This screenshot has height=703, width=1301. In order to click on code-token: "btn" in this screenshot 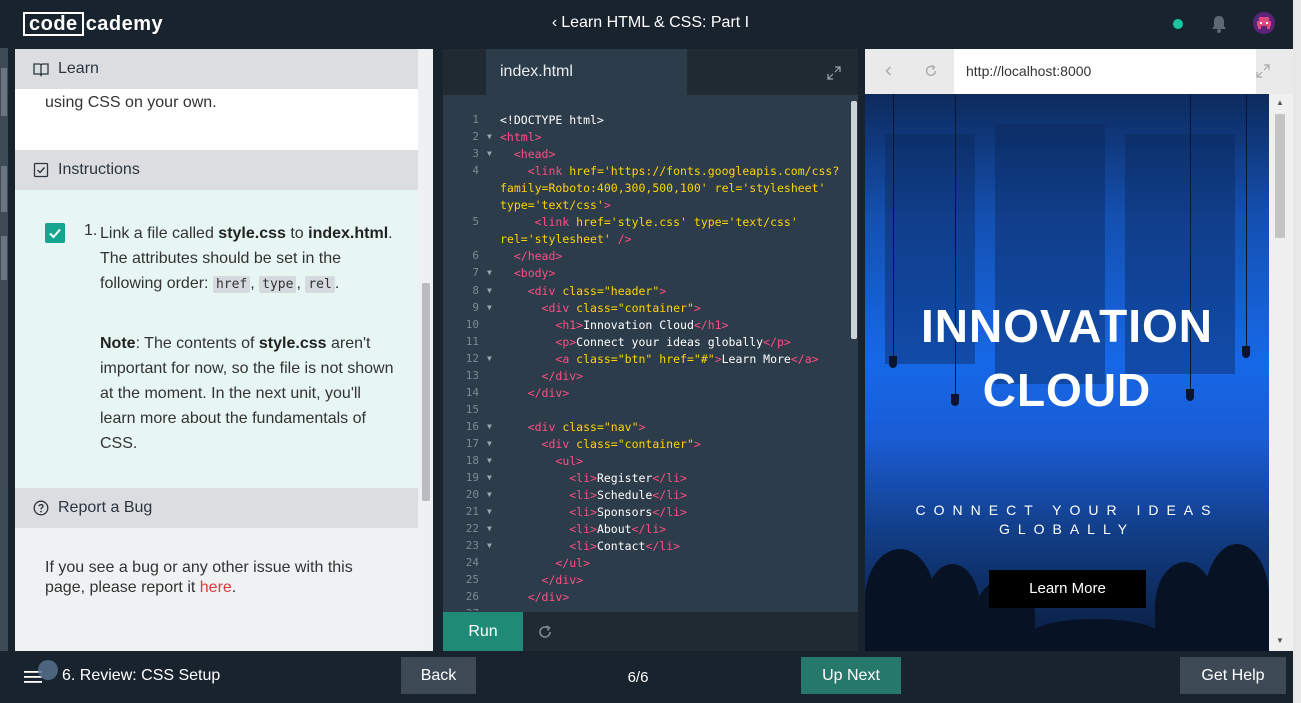, I will do `click(635, 358)`.